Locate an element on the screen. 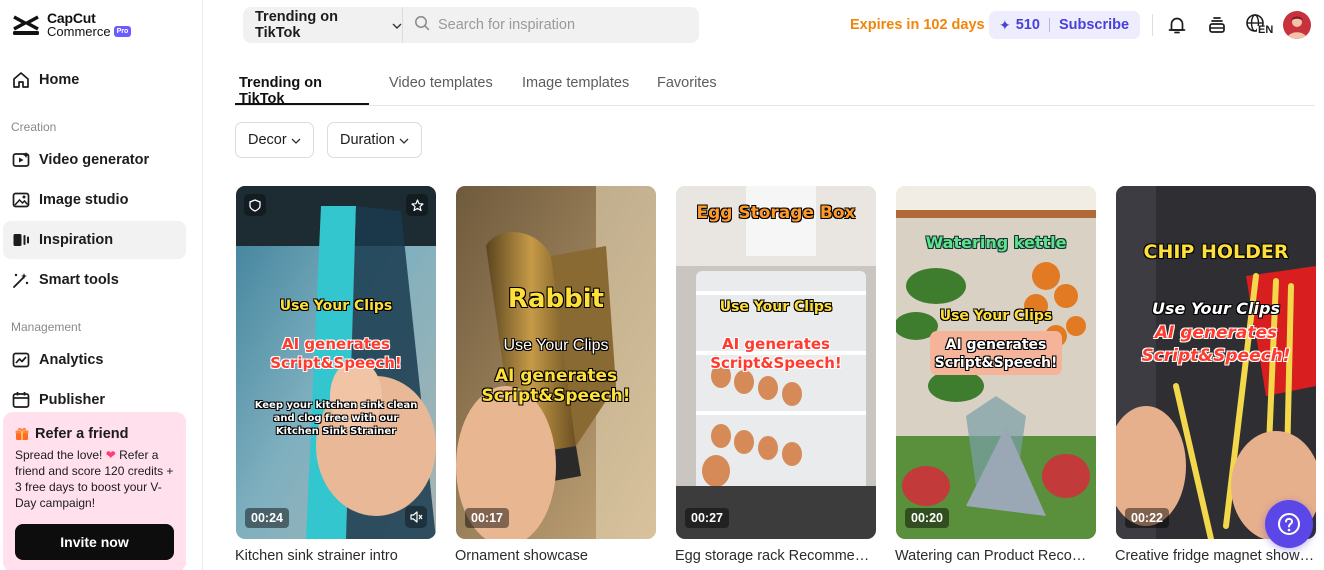  search-field is located at coordinates (551, 25).